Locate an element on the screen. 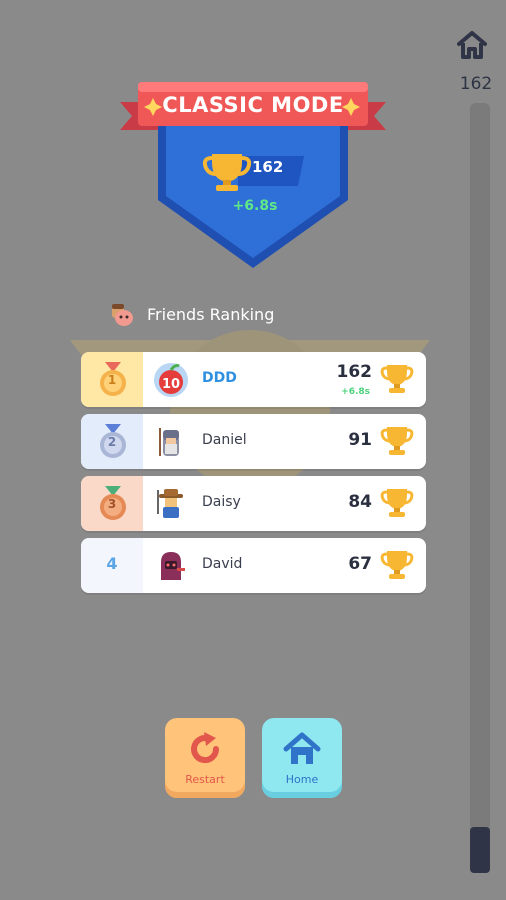  ranking-row-3: 3 Daisy 84 is located at coordinates (253, 503).